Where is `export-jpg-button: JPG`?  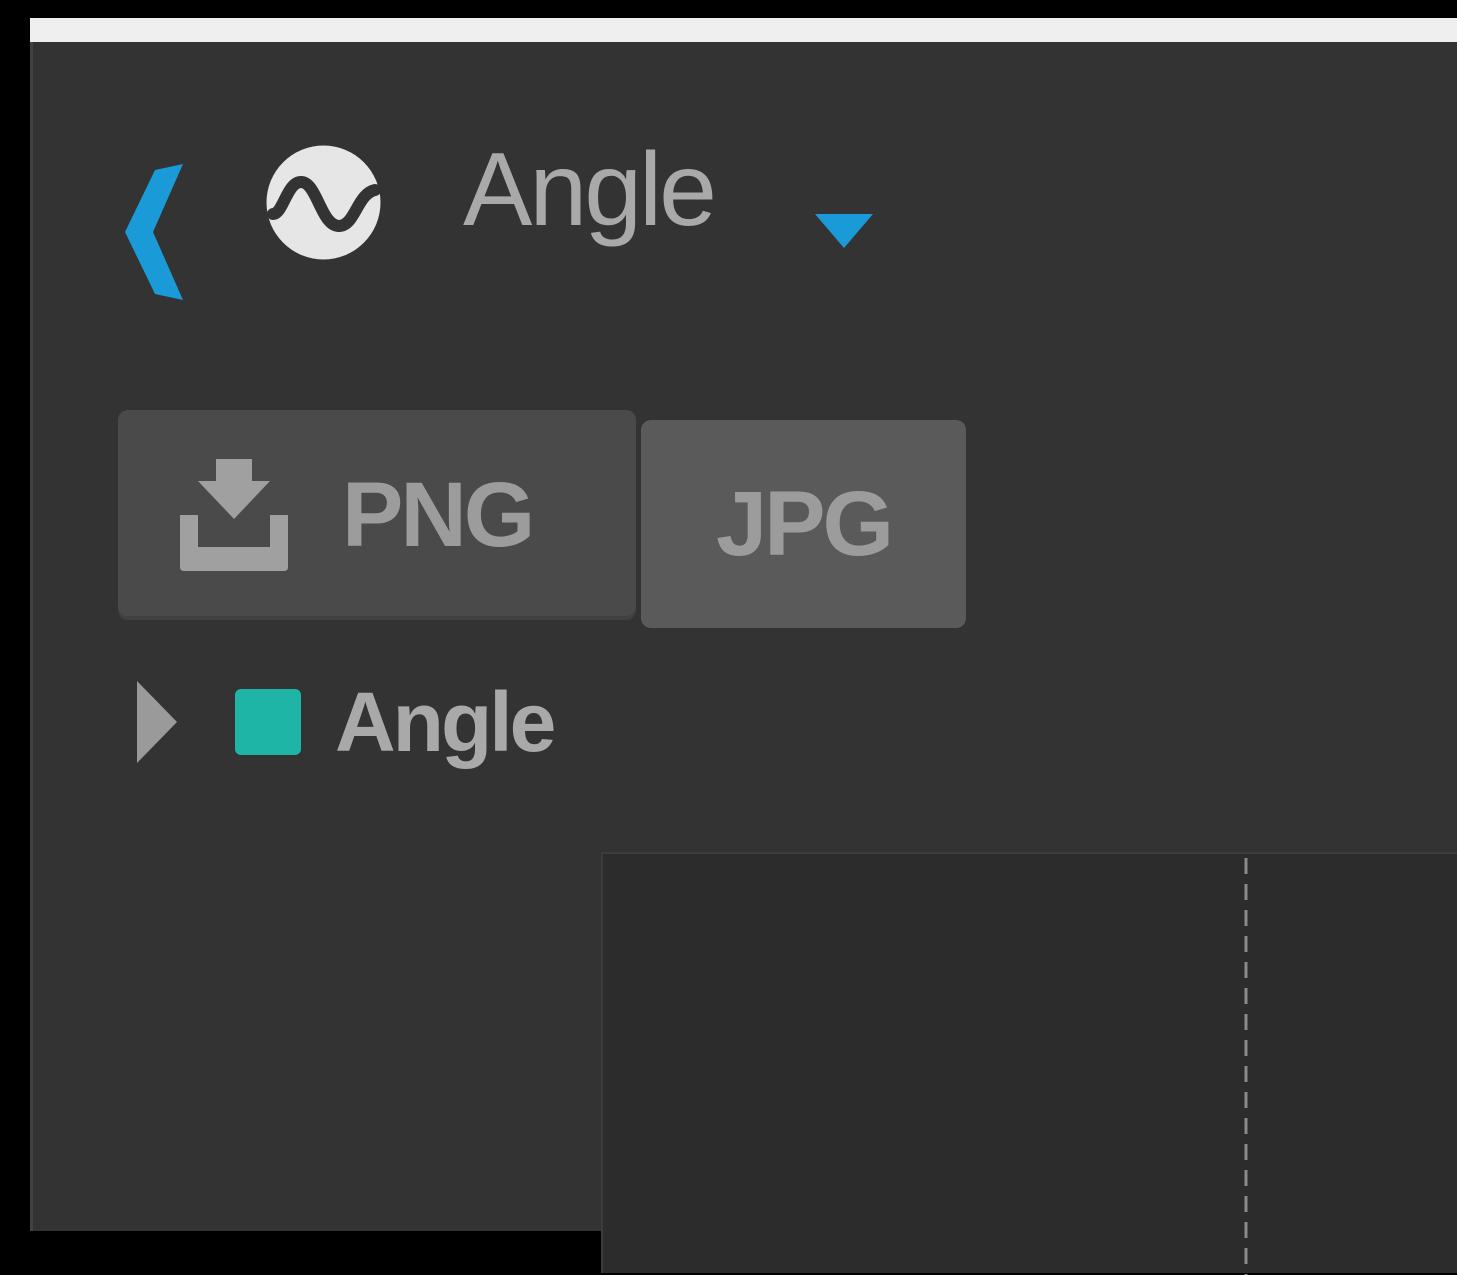 export-jpg-button: JPG is located at coordinates (803, 524).